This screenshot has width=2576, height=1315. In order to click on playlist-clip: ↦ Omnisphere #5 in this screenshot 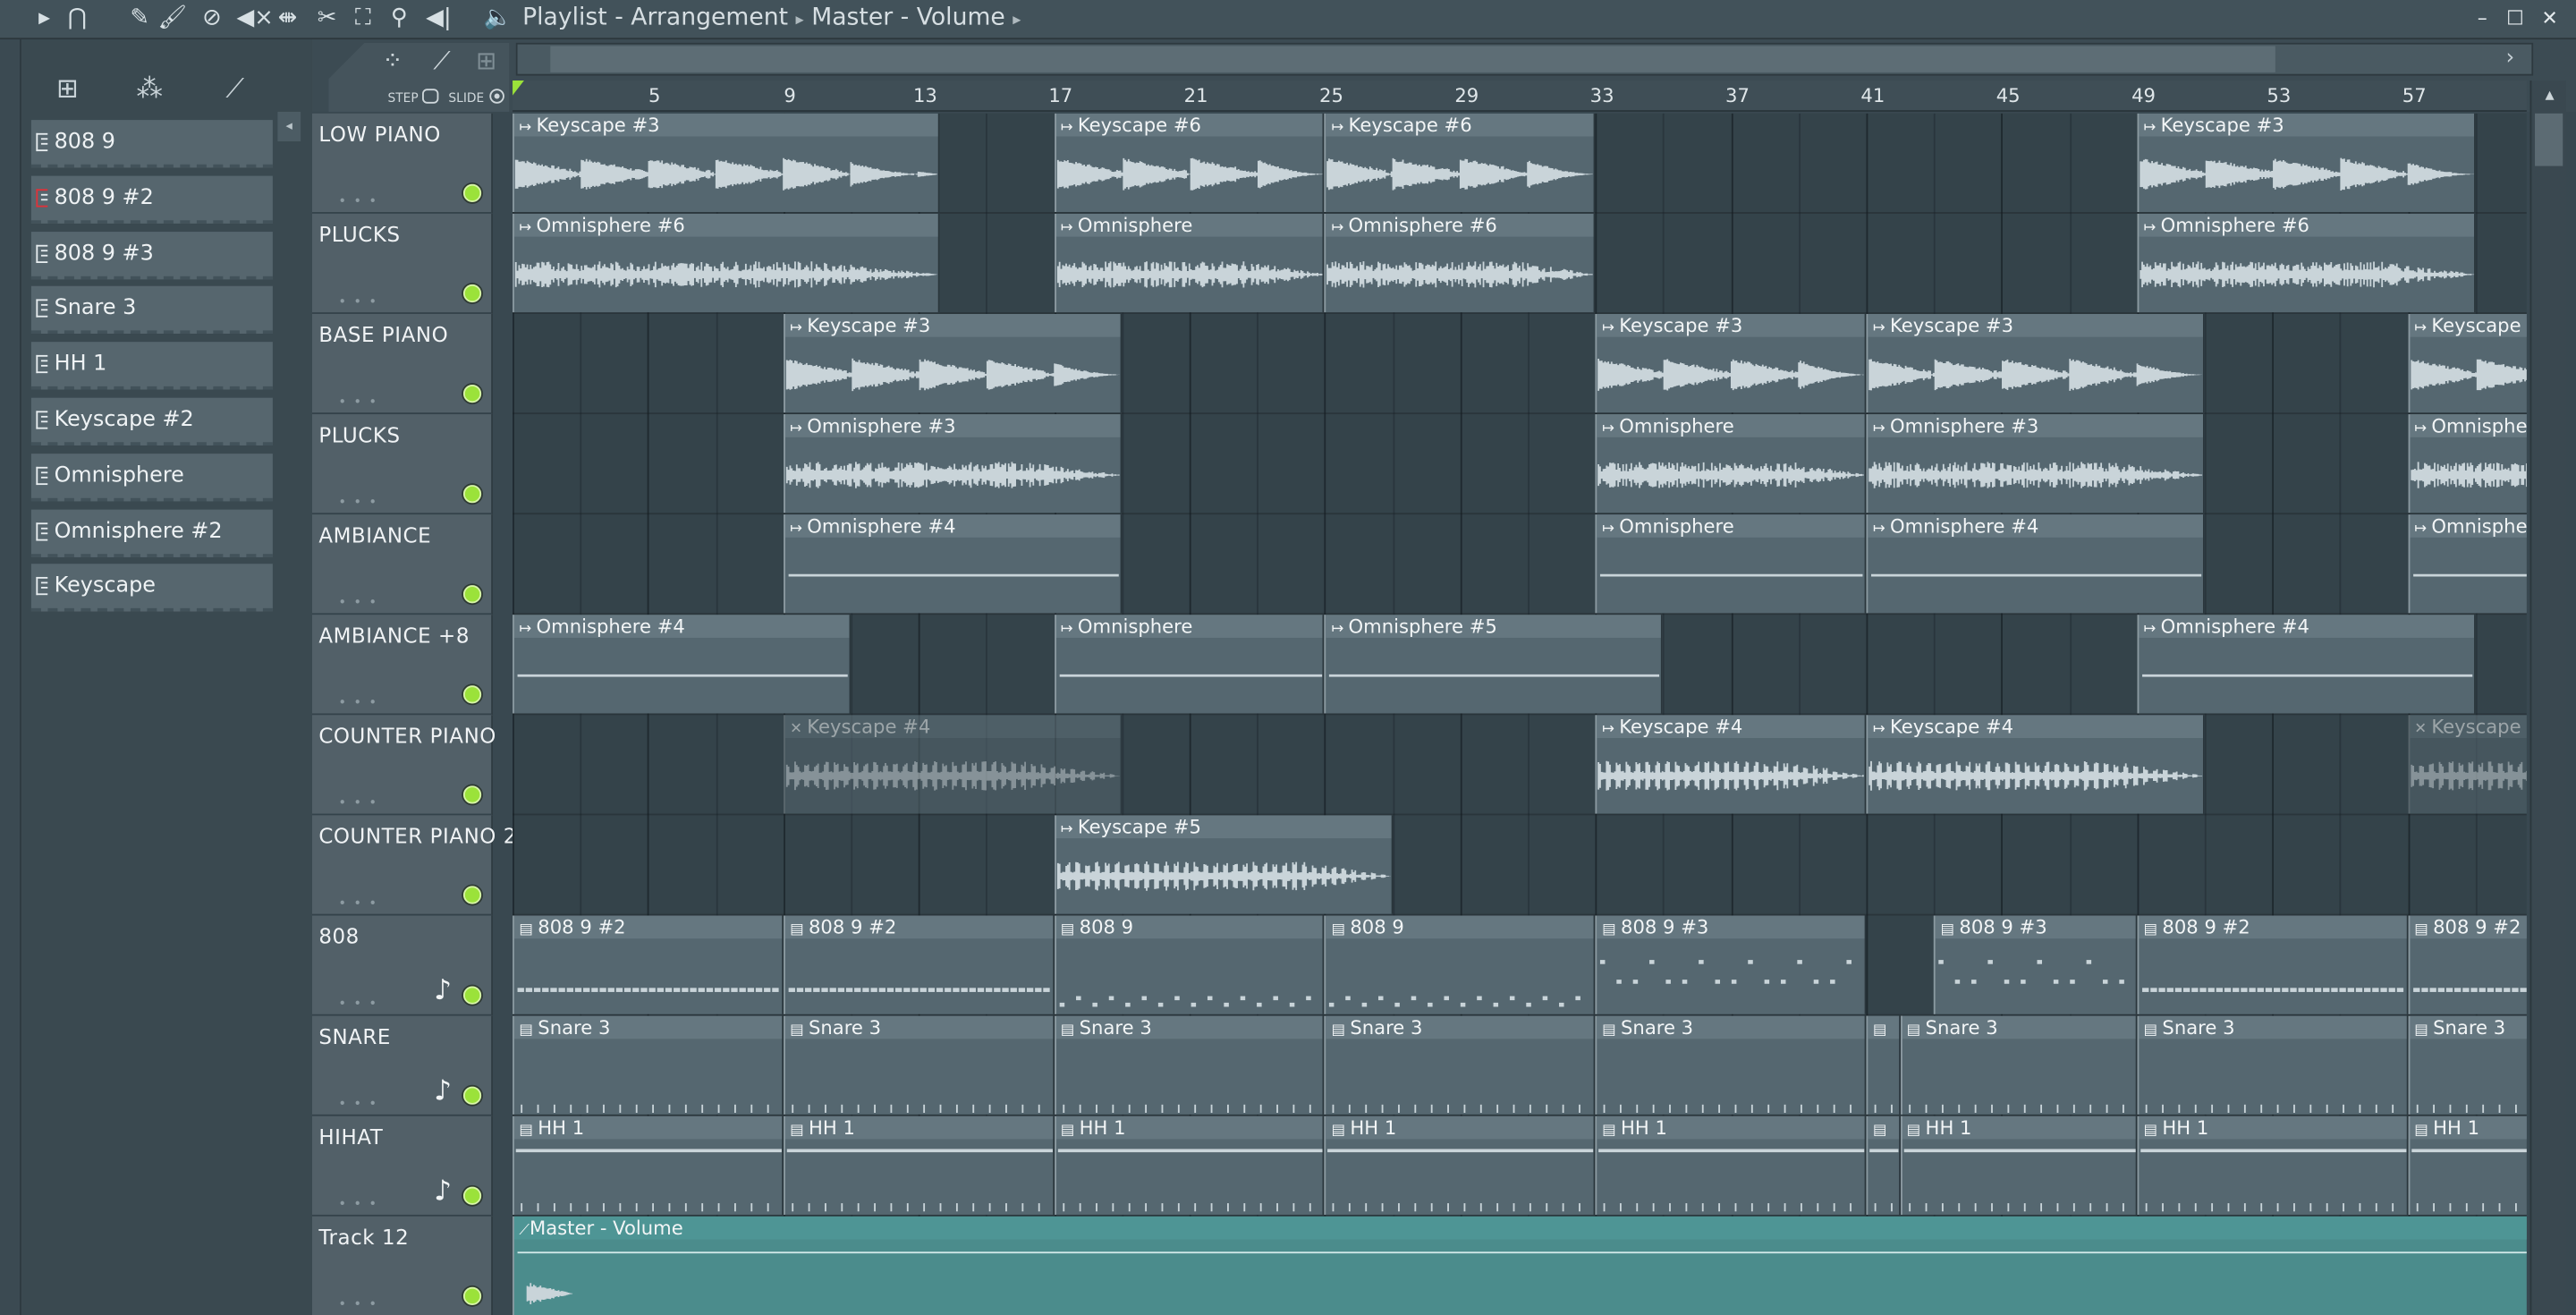, I will do `click(1494, 664)`.